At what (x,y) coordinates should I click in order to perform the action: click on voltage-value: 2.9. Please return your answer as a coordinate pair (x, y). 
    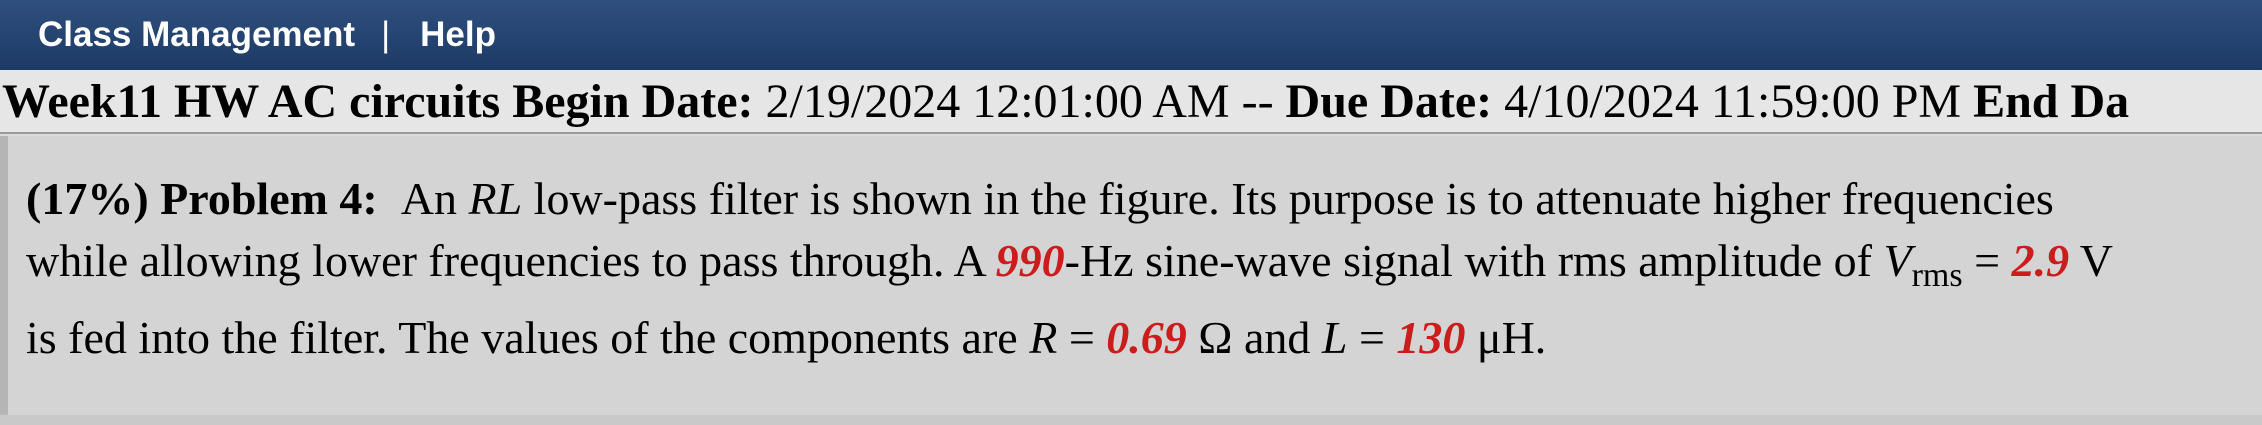
    Looking at the image, I should click on (2040, 260).